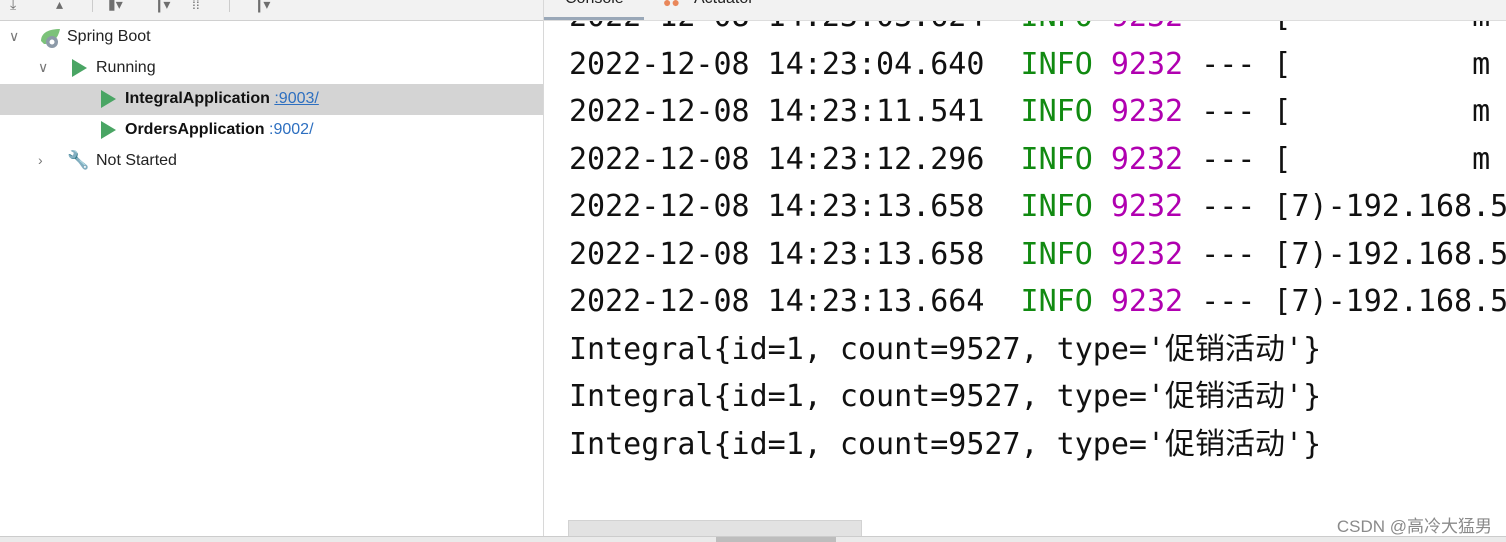  Describe the element at coordinates (795, 111) in the screenshot. I see `log-timestamp: 2022-12-08 14:23:11.541` at that location.